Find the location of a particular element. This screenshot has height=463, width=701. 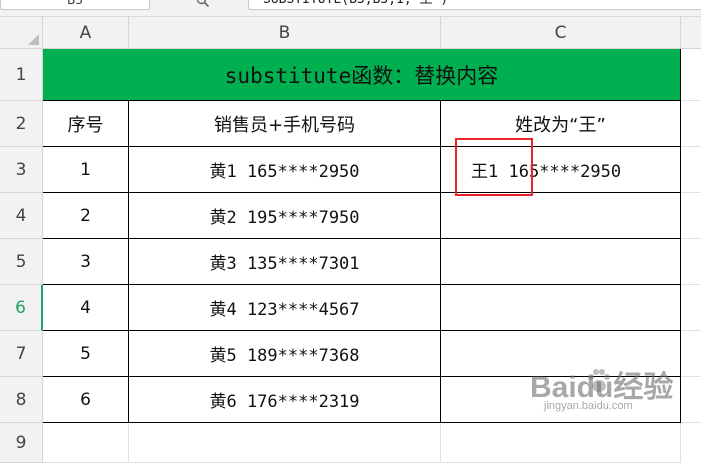

baidu-paw-icon is located at coordinates (599, 380).